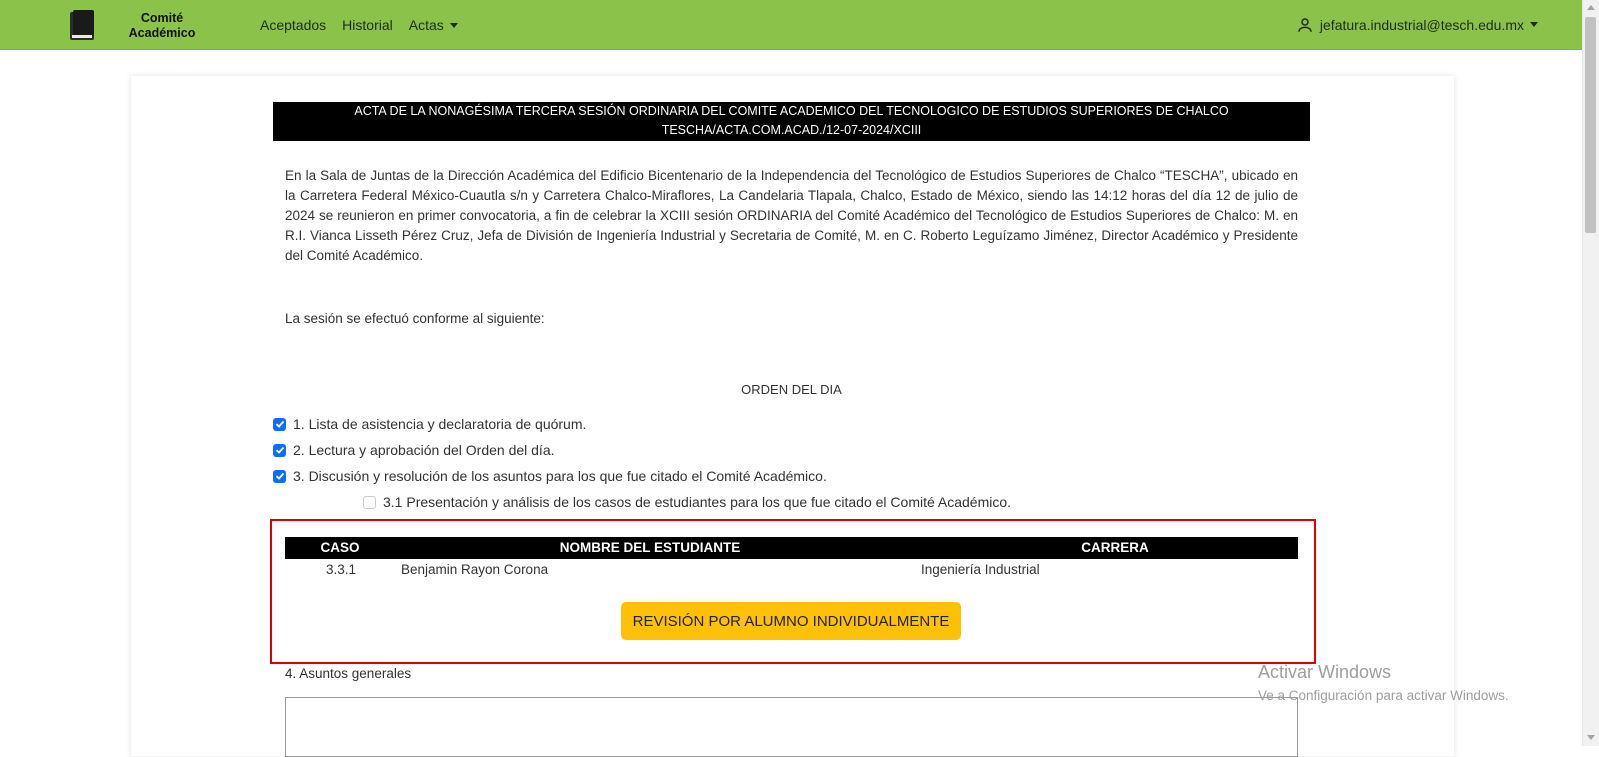 The width and height of the screenshot is (1599, 757). I want to click on scroll-down-arrow-icon, so click(1591, 737).